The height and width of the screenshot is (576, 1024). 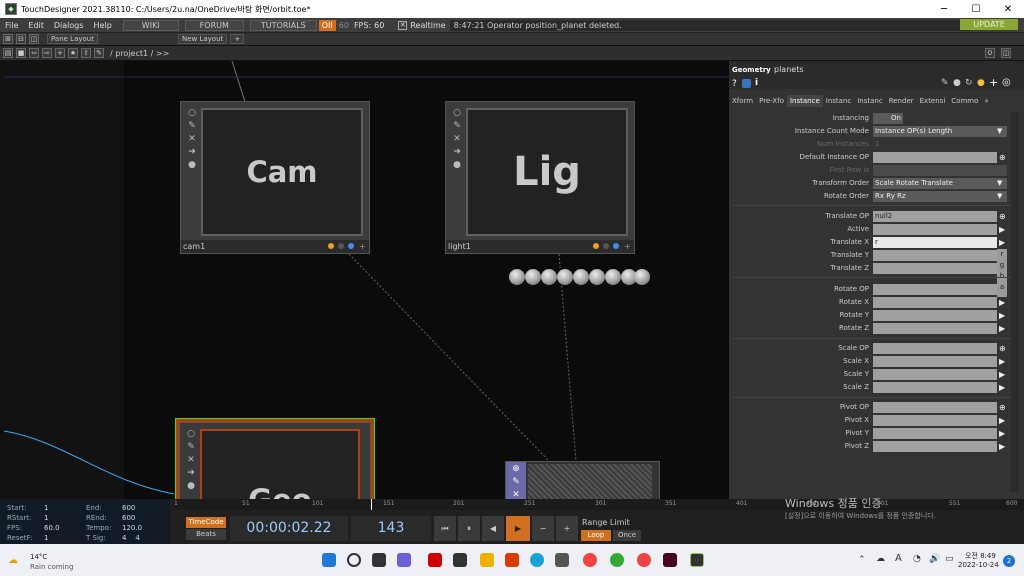 I want to click on loop-button: Loop, so click(x=596, y=535).